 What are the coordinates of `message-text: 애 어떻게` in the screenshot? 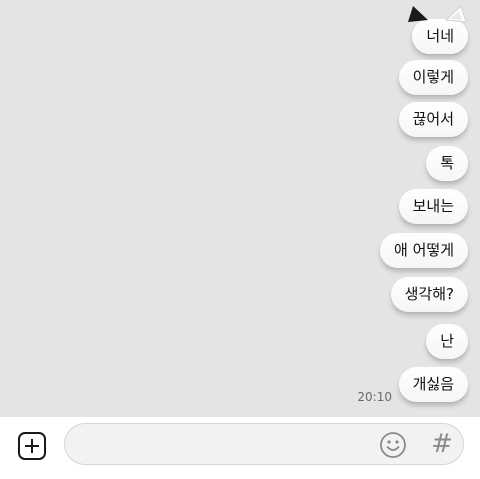 It's located at (424, 250).